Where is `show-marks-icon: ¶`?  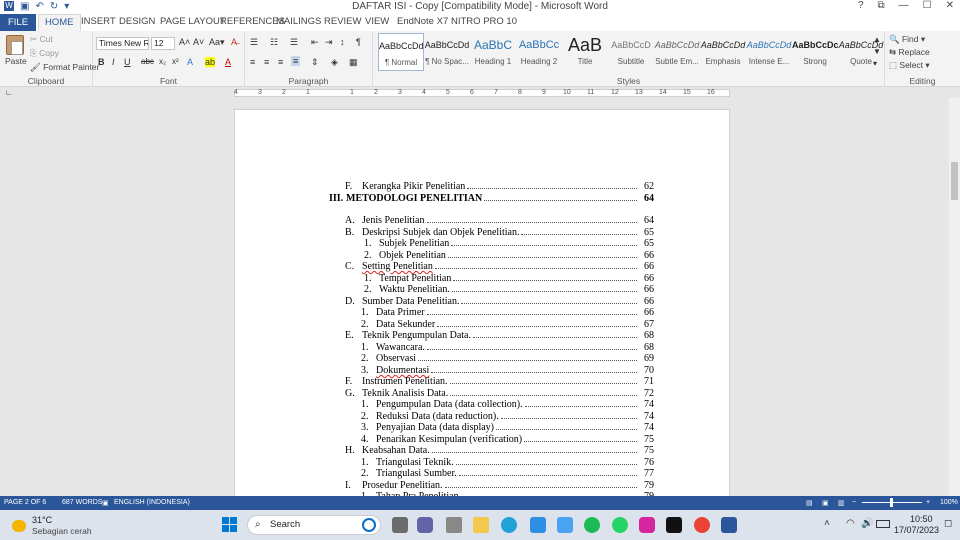 show-marks-icon: ¶ is located at coordinates (358, 42).